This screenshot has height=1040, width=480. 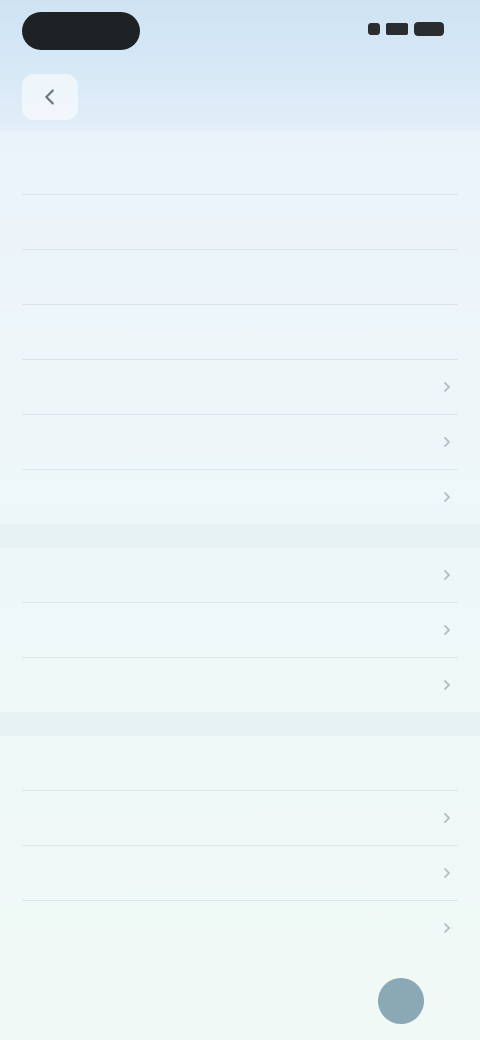 I want to click on wifi-icon, so click(x=374, y=29).